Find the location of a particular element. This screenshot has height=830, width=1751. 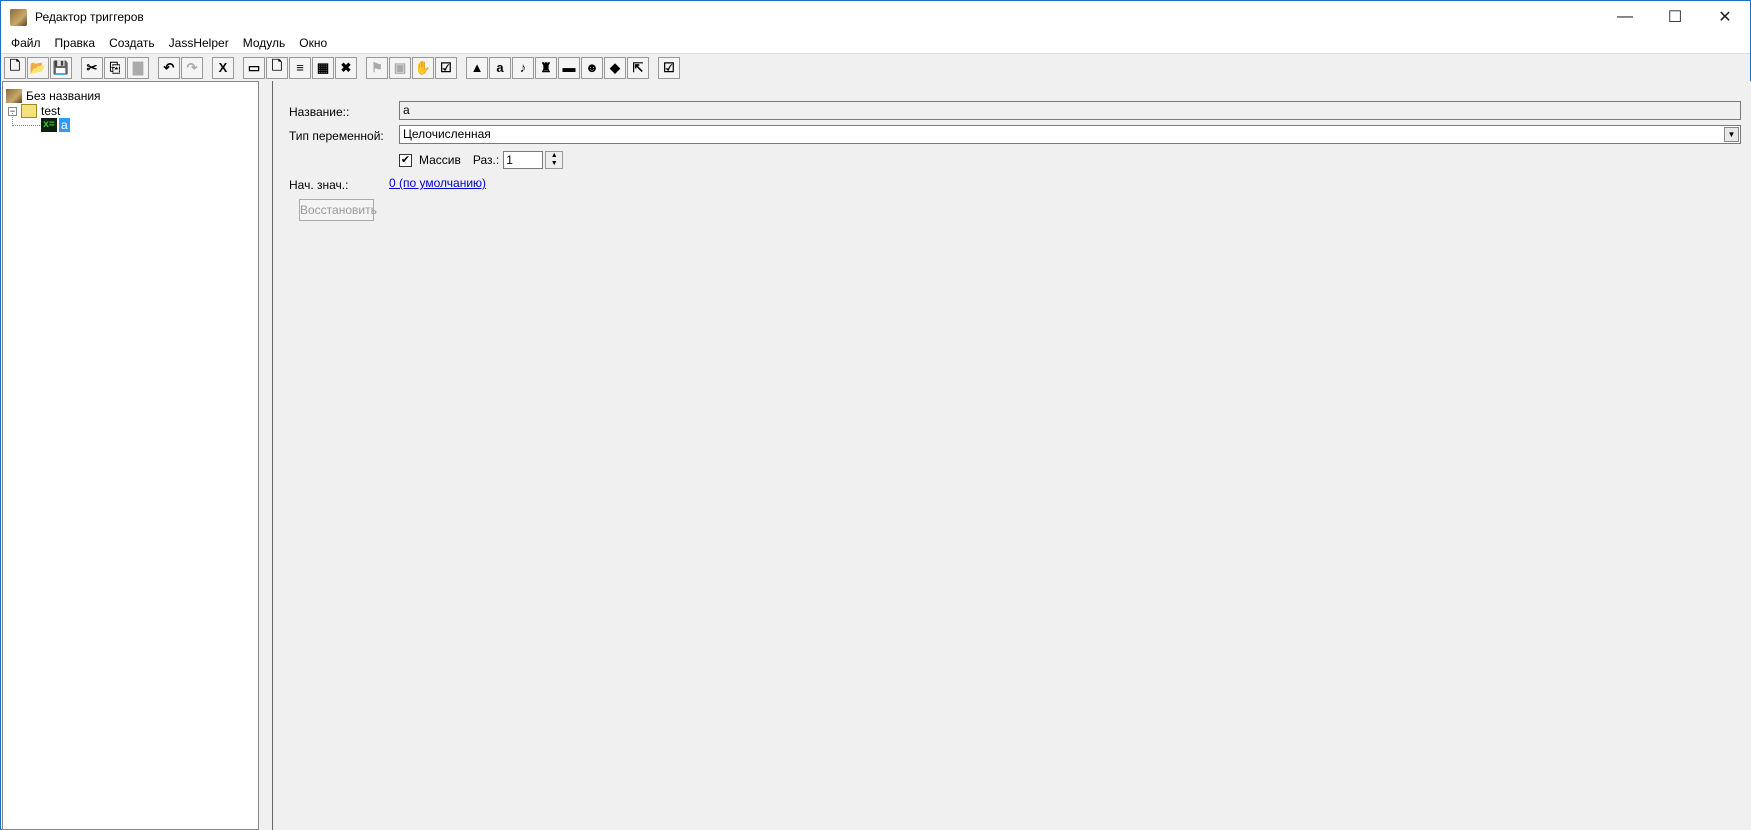

title-bar: Редактор триггеров — ☐ ✕ is located at coordinates (875, 17).